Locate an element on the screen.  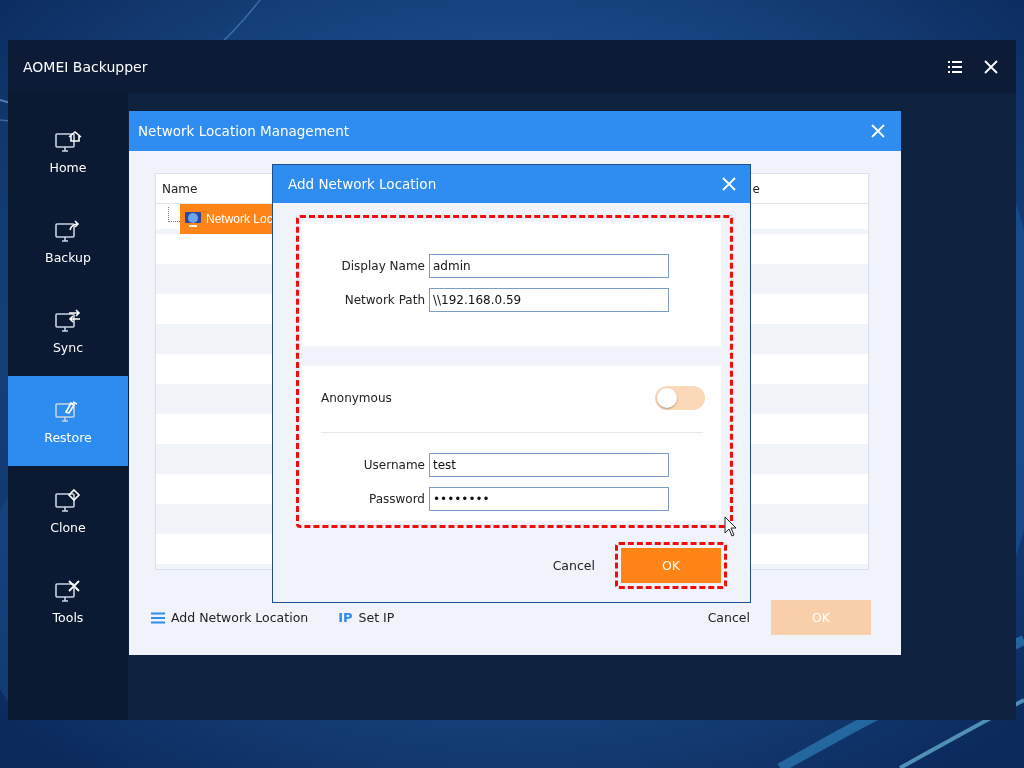
column-header: e is located at coordinates (756, 188).